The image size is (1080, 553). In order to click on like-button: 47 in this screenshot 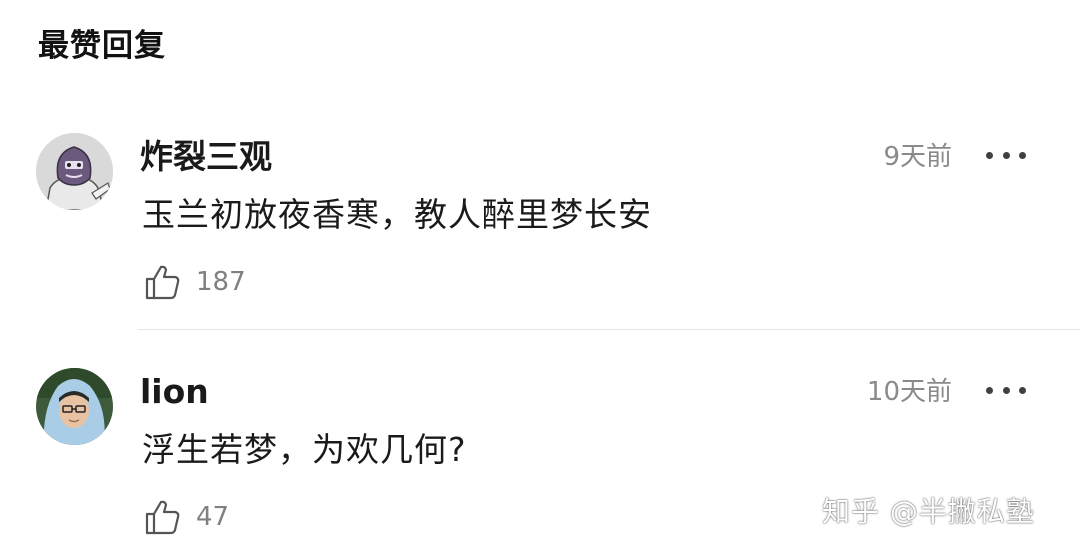, I will do `click(186, 517)`.